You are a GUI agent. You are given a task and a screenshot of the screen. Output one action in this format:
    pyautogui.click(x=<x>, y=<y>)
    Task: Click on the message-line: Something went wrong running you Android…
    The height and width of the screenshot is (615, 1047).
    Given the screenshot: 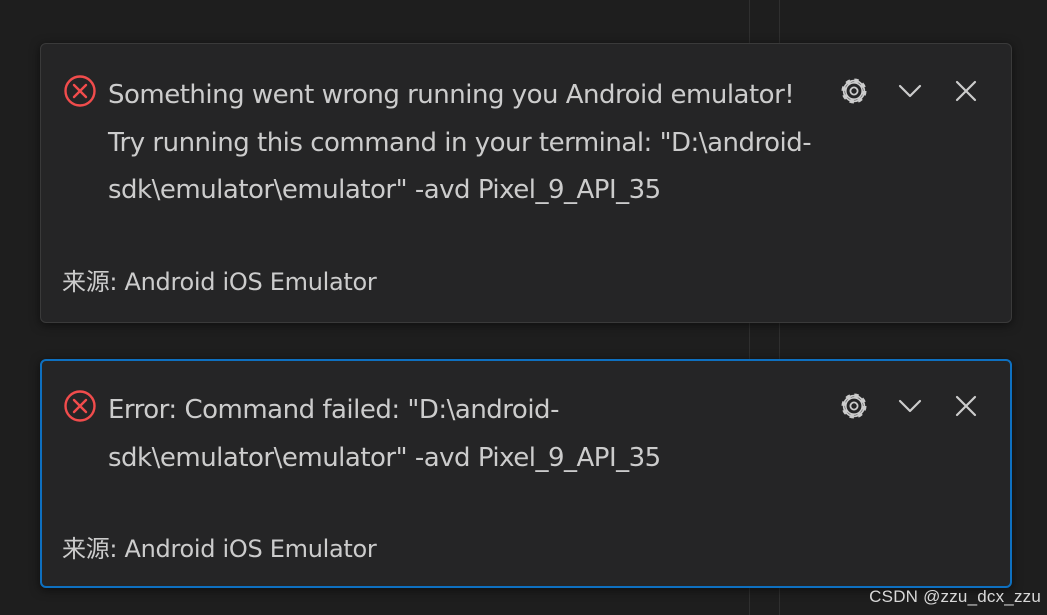 What is the action you would take?
    pyautogui.click(x=451, y=95)
    